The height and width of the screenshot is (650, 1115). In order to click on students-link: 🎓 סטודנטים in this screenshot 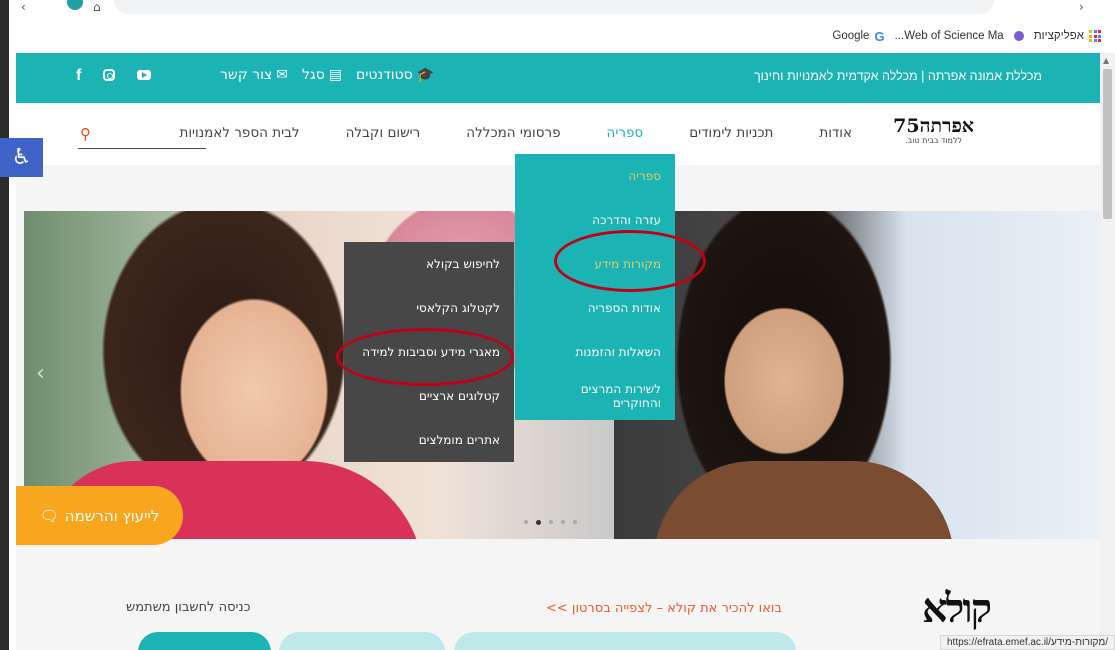, I will do `click(395, 75)`.